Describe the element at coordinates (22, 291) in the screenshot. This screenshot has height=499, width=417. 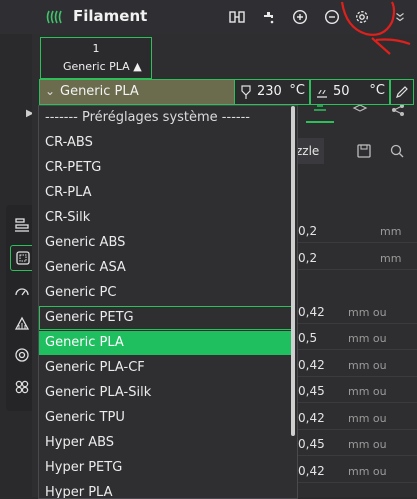
I see `speed-icon` at that location.